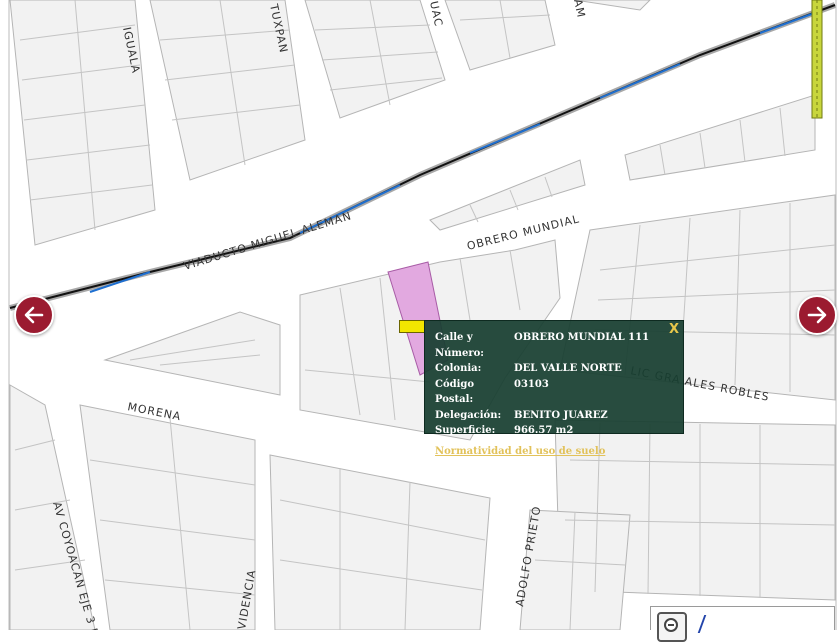  I want to click on info-label: Colonia:, so click(458, 368).